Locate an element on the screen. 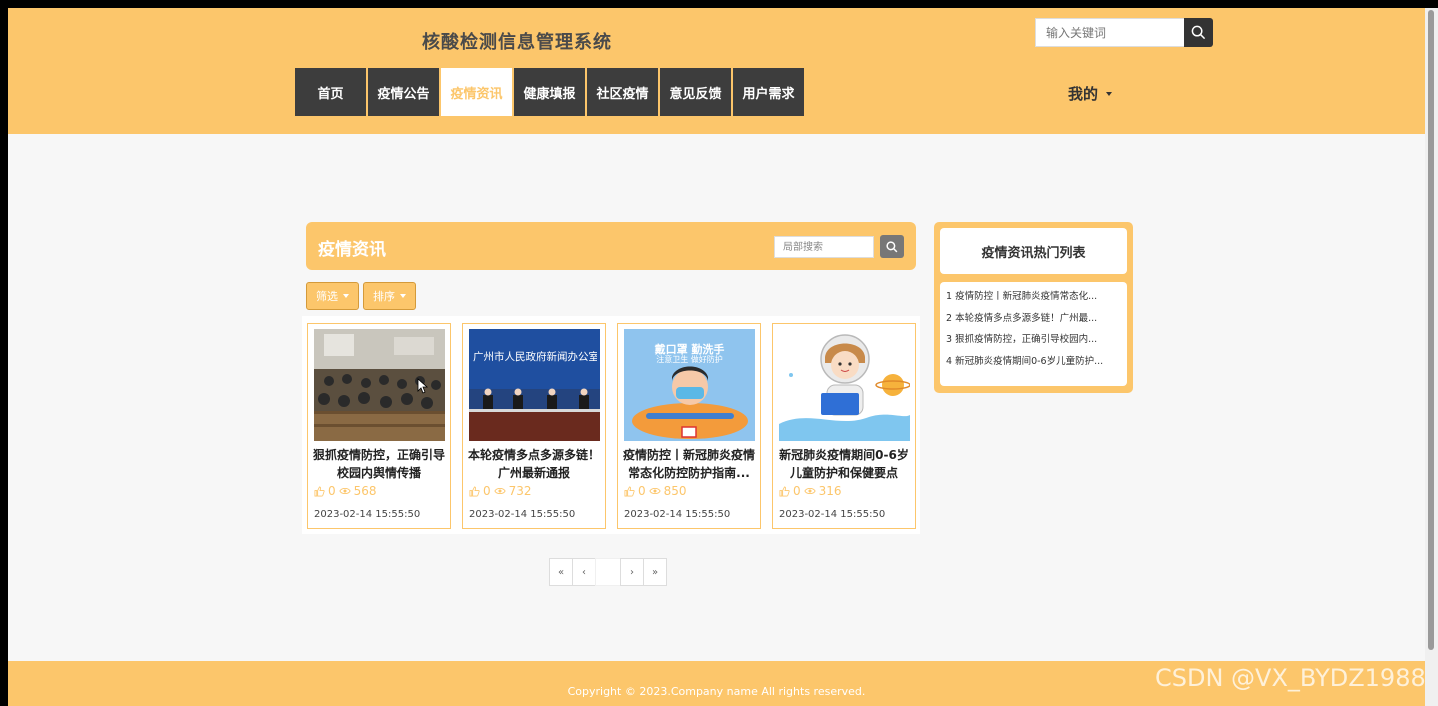 This screenshot has height=706, width=1438. news-card-stats: 0 732 is located at coordinates (500, 491).